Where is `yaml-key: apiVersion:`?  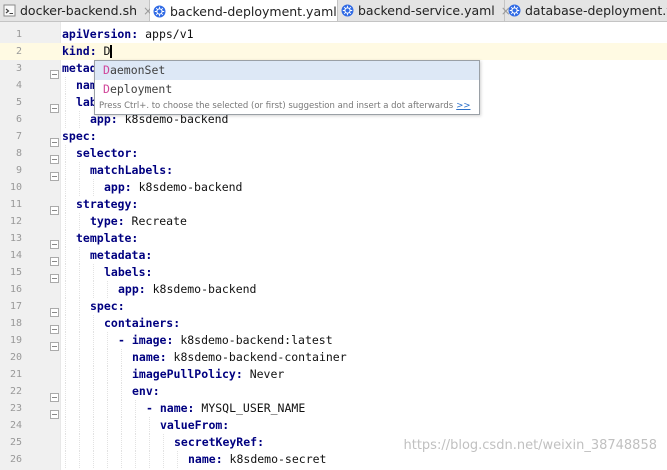 yaml-key: apiVersion: is located at coordinates (100, 34).